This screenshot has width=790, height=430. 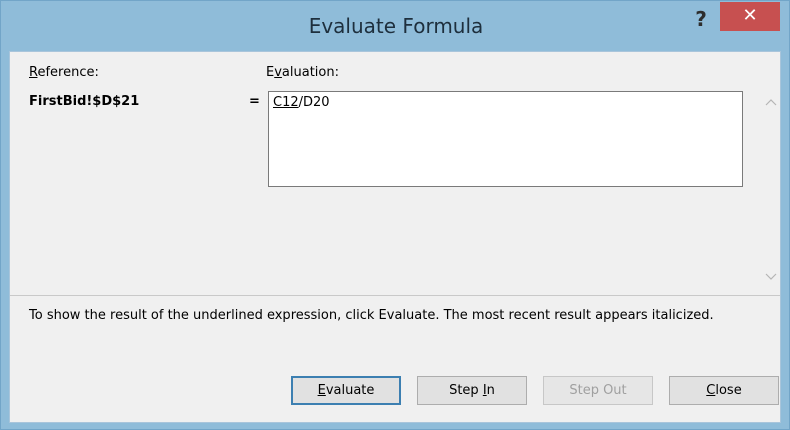 I want to click on evaluation-label: Evaluation:, so click(x=302, y=72).